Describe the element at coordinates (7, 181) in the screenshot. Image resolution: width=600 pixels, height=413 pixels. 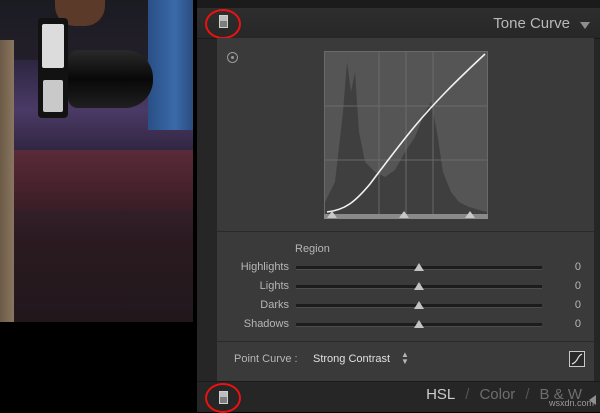
I see `photo-pants` at that location.